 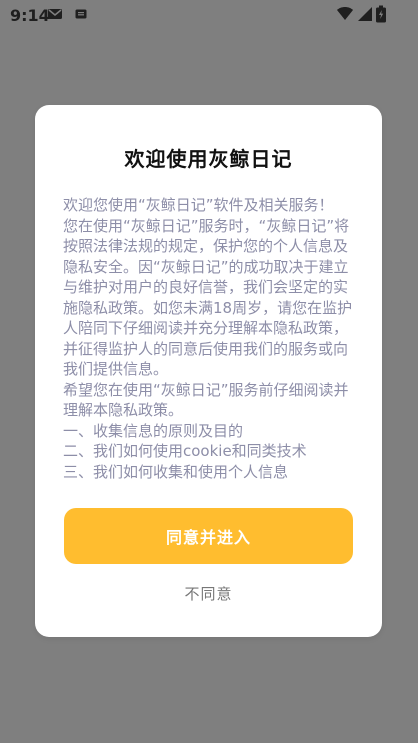 What do you see at coordinates (176, 471) in the screenshot?
I see `policy-paragraph: 三、我们如何收集和使用个人信息` at bounding box center [176, 471].